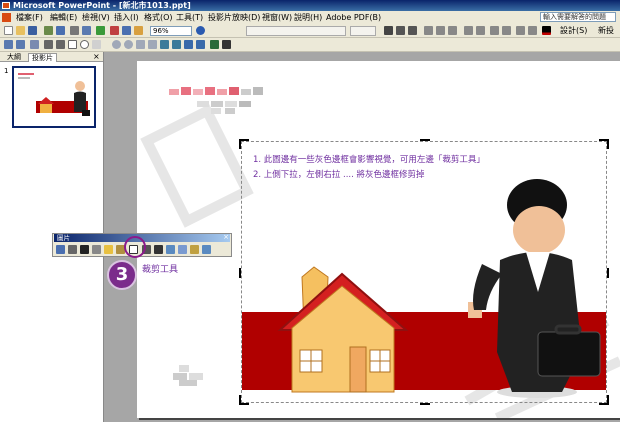 Image resolution: width=620 pixels, height=422 pixels. I want to click on oval-icon, so click(84, 44).